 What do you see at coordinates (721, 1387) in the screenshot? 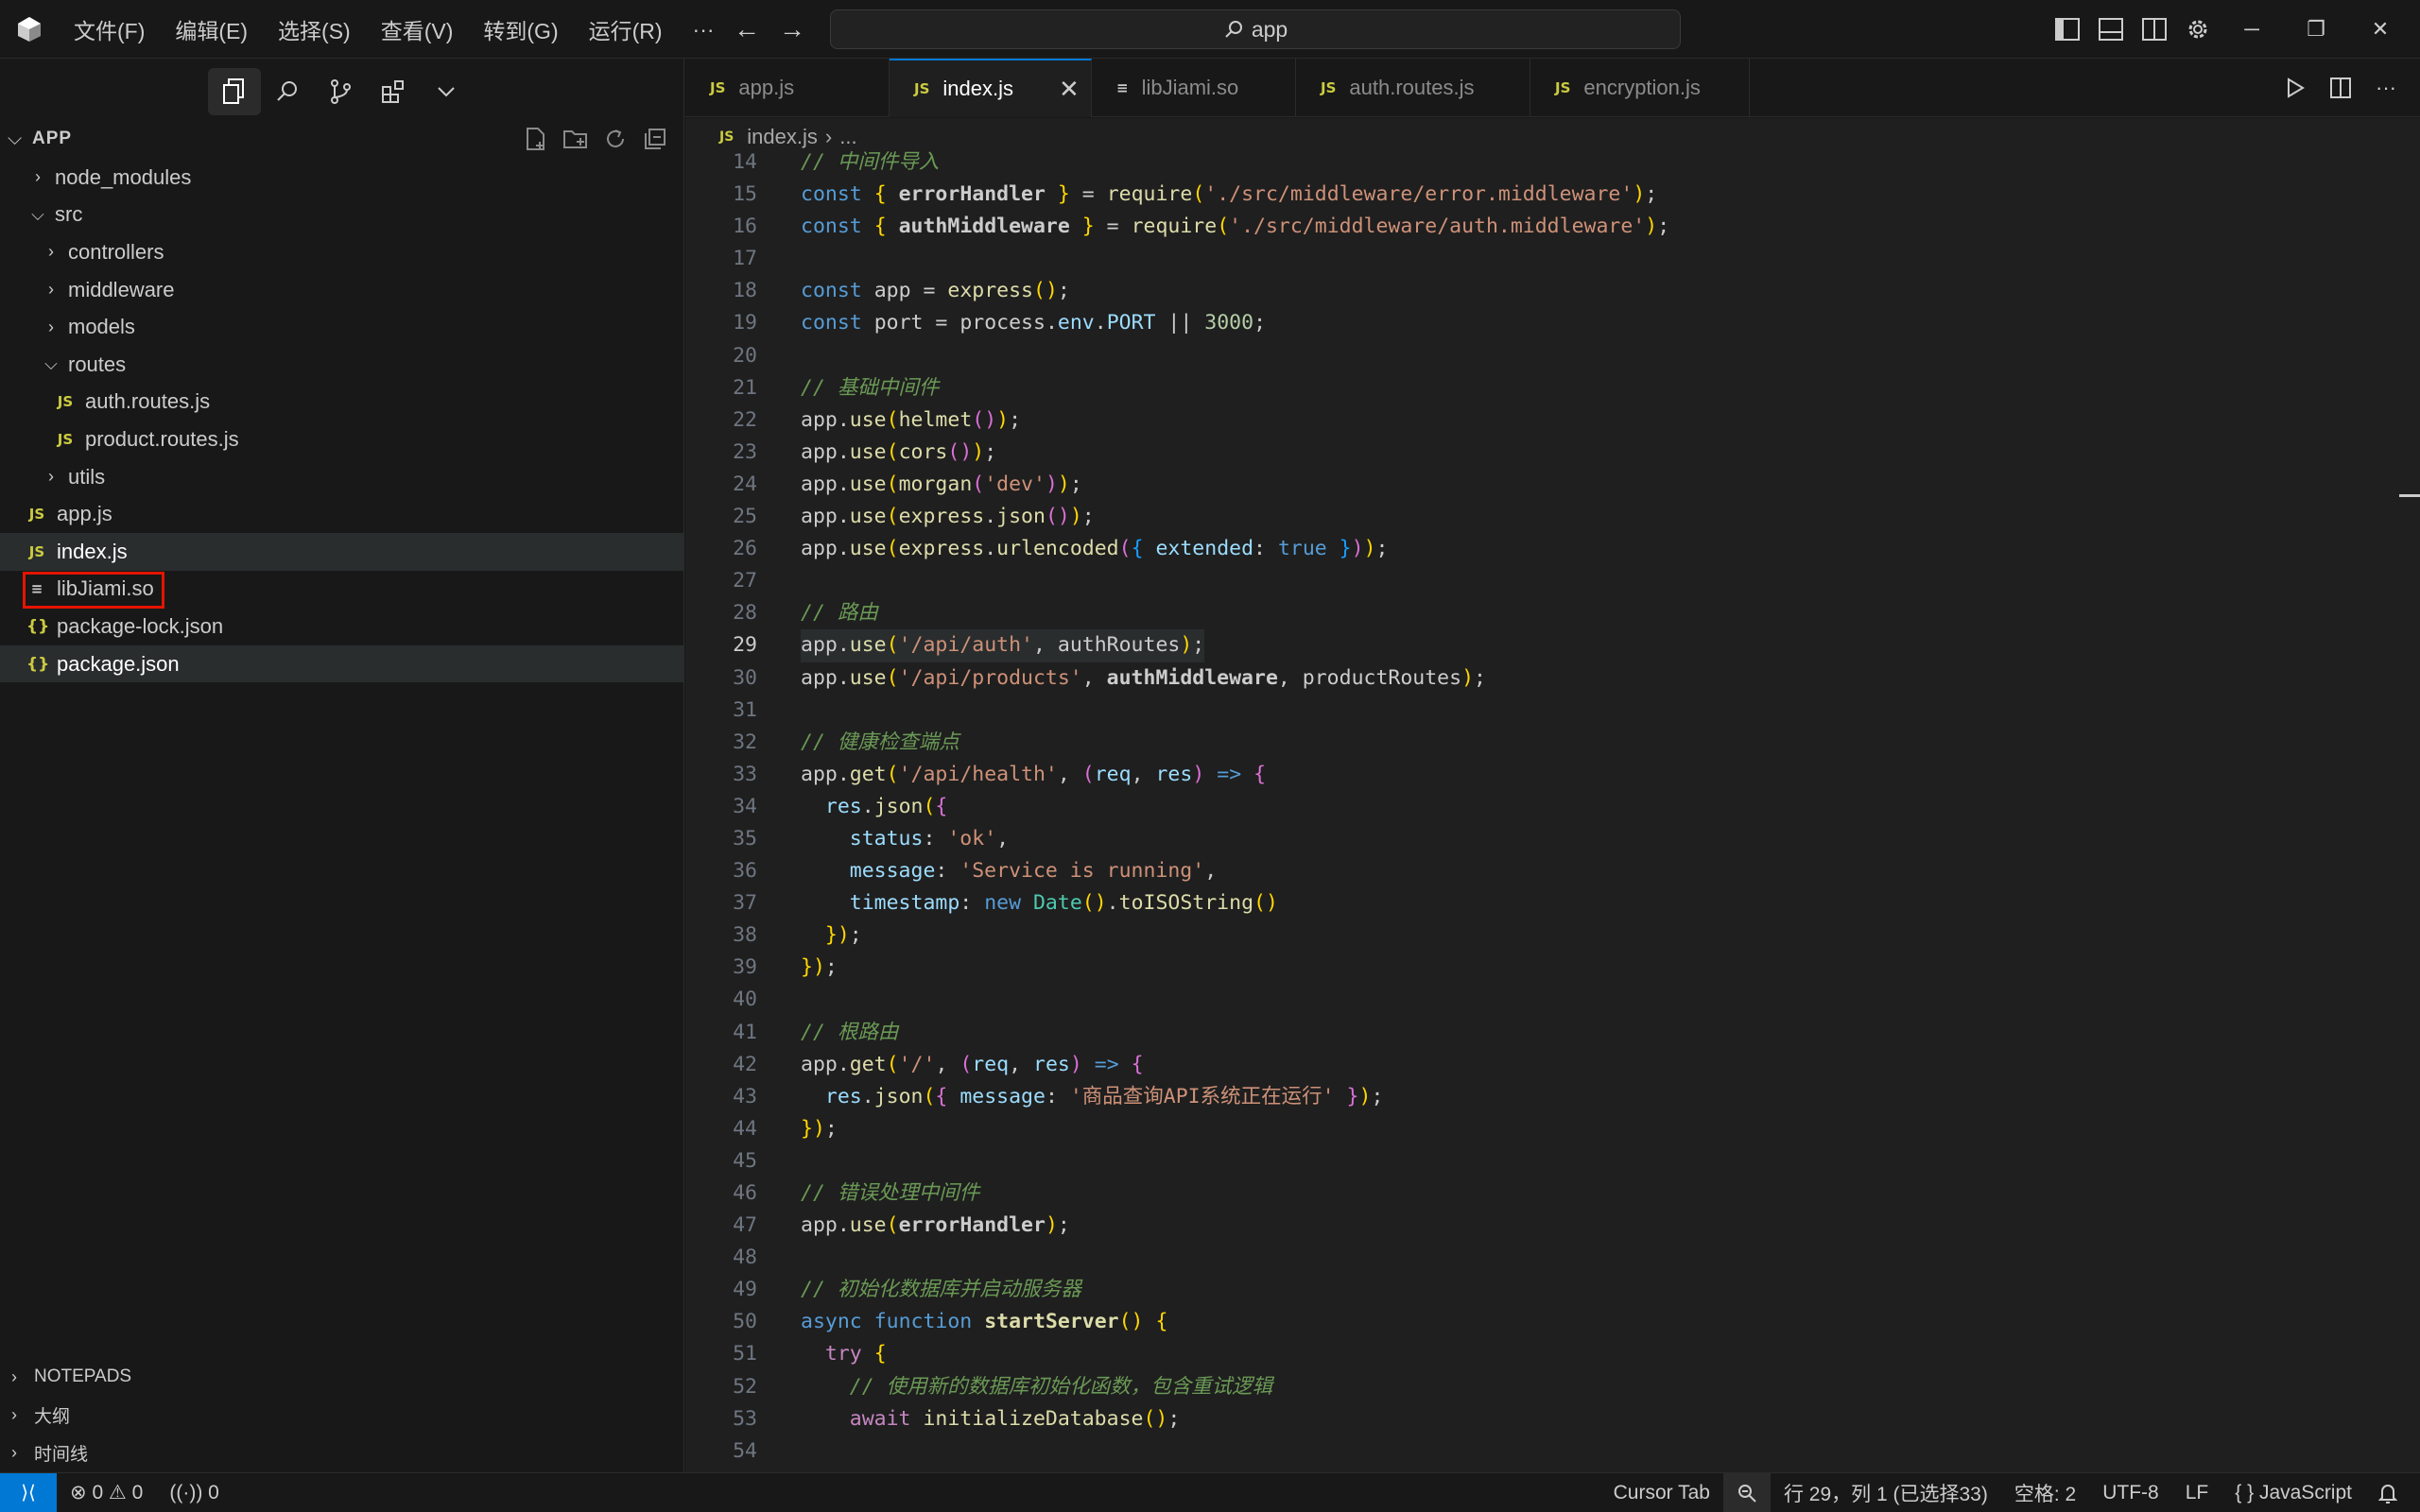
I see `line-number: 52` at bounding box center [721, 1387].